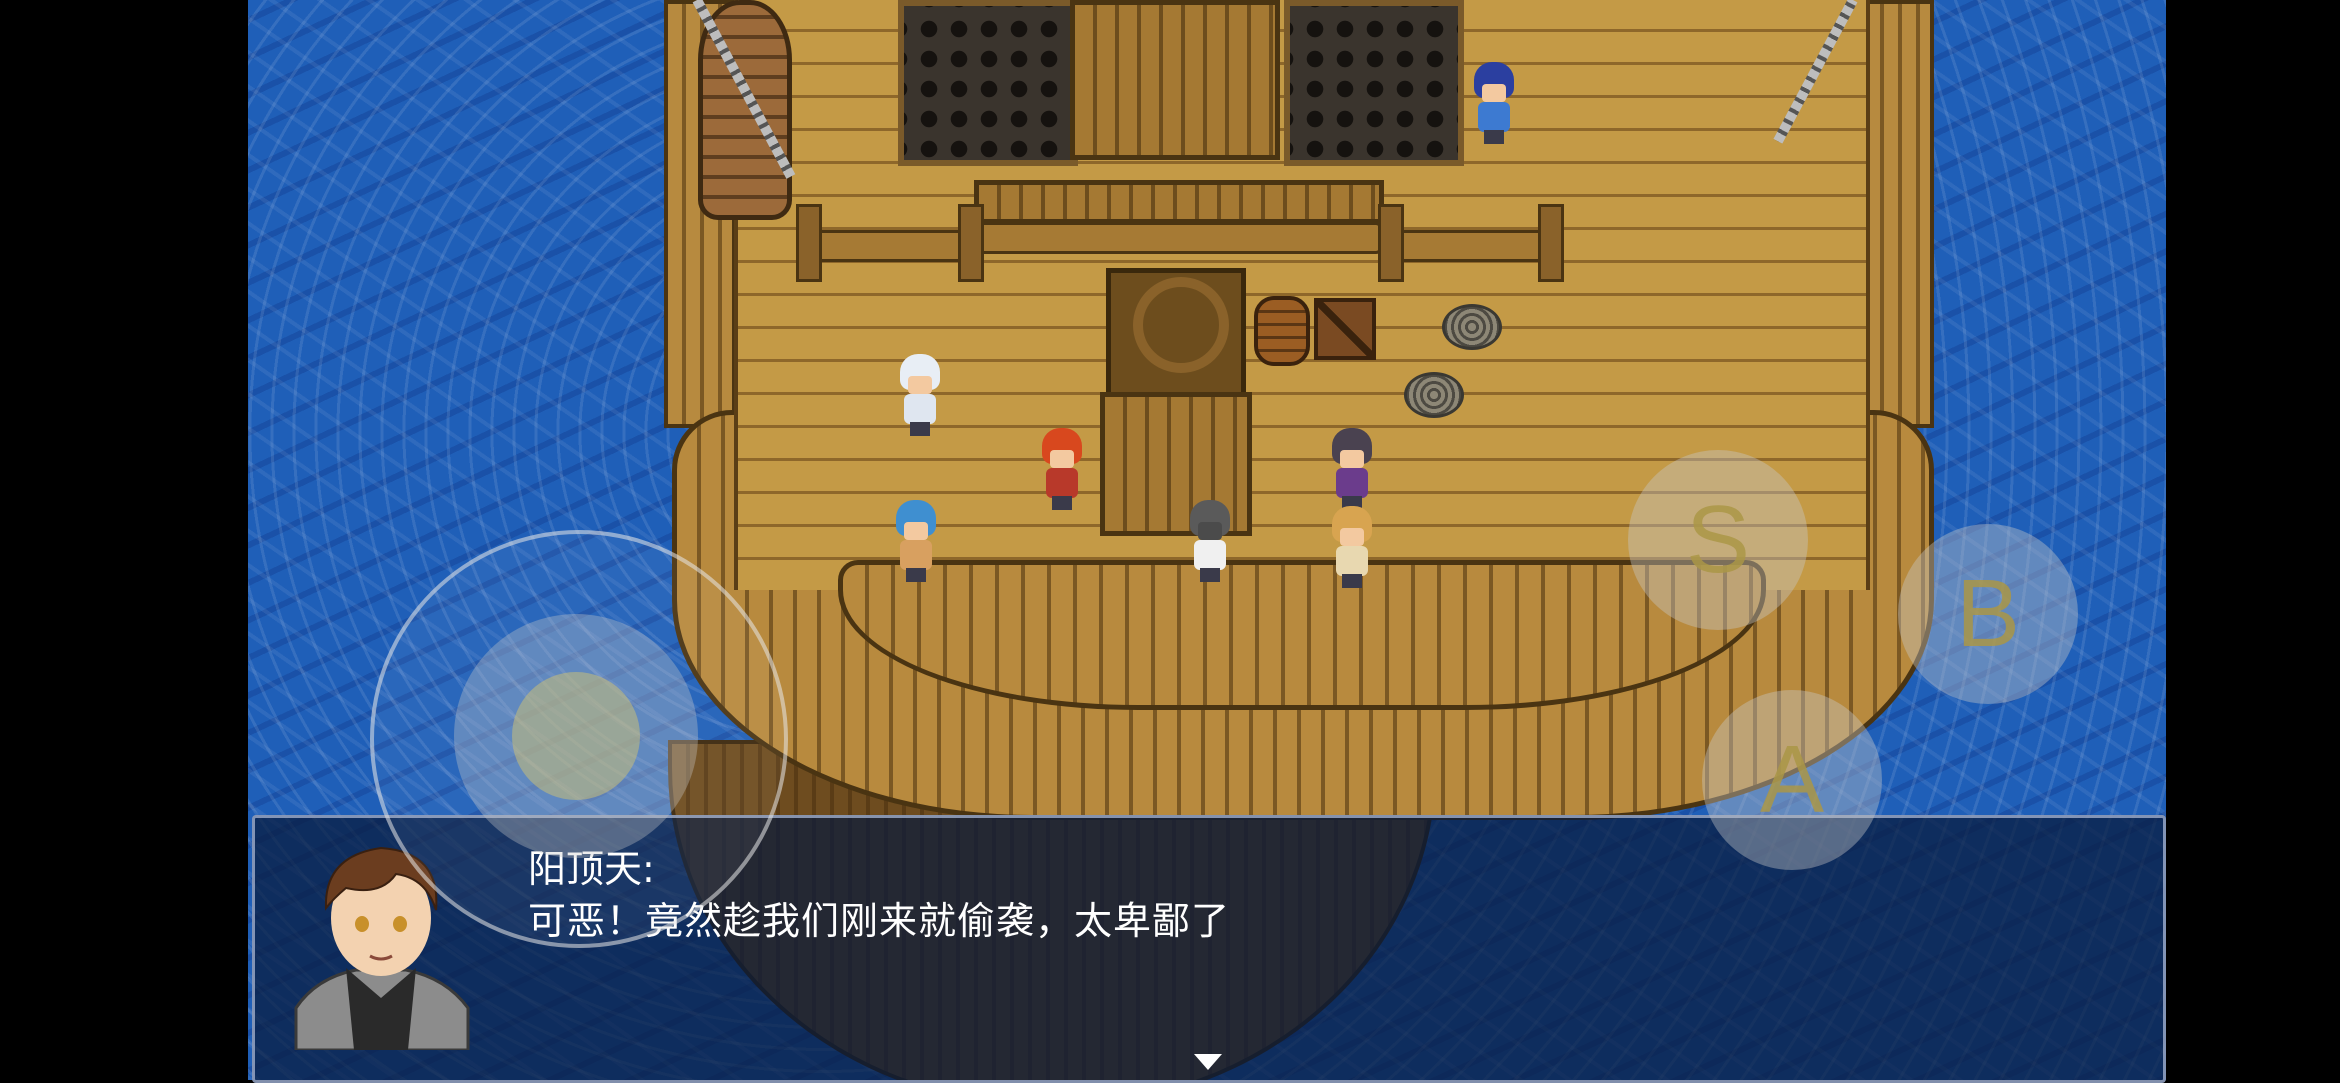 The image size is (2340, 1083). Describe the element at coordinates (1792, 780) in the screenshot. I see `a-button: A` at that location.